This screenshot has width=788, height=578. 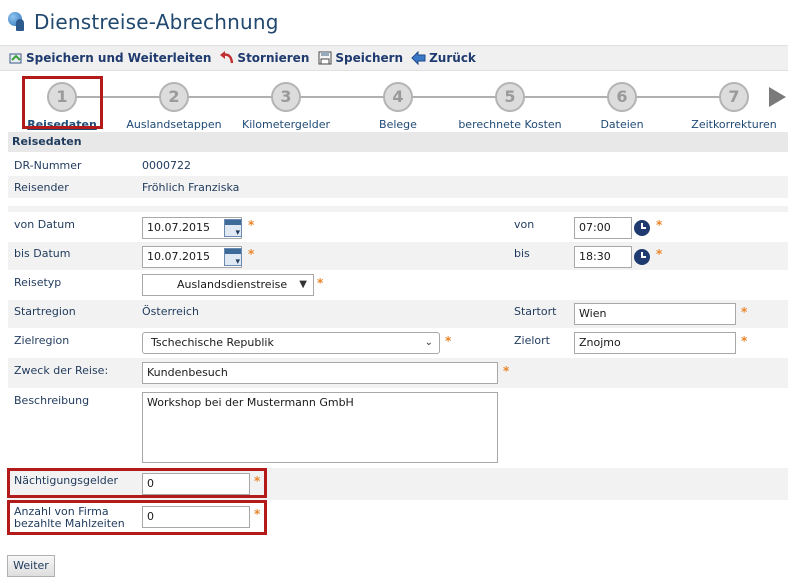 I want to click on row-dr-nummer: DR-Nummer 0000722, so click(x=398, y=165).